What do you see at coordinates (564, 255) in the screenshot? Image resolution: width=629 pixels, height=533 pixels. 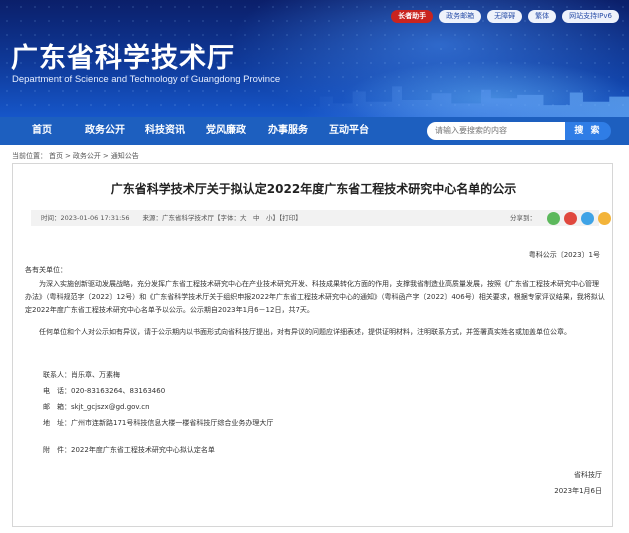 I see `document-number: 粤科公示〔2023〕1号` at bounding box center [564, 255].